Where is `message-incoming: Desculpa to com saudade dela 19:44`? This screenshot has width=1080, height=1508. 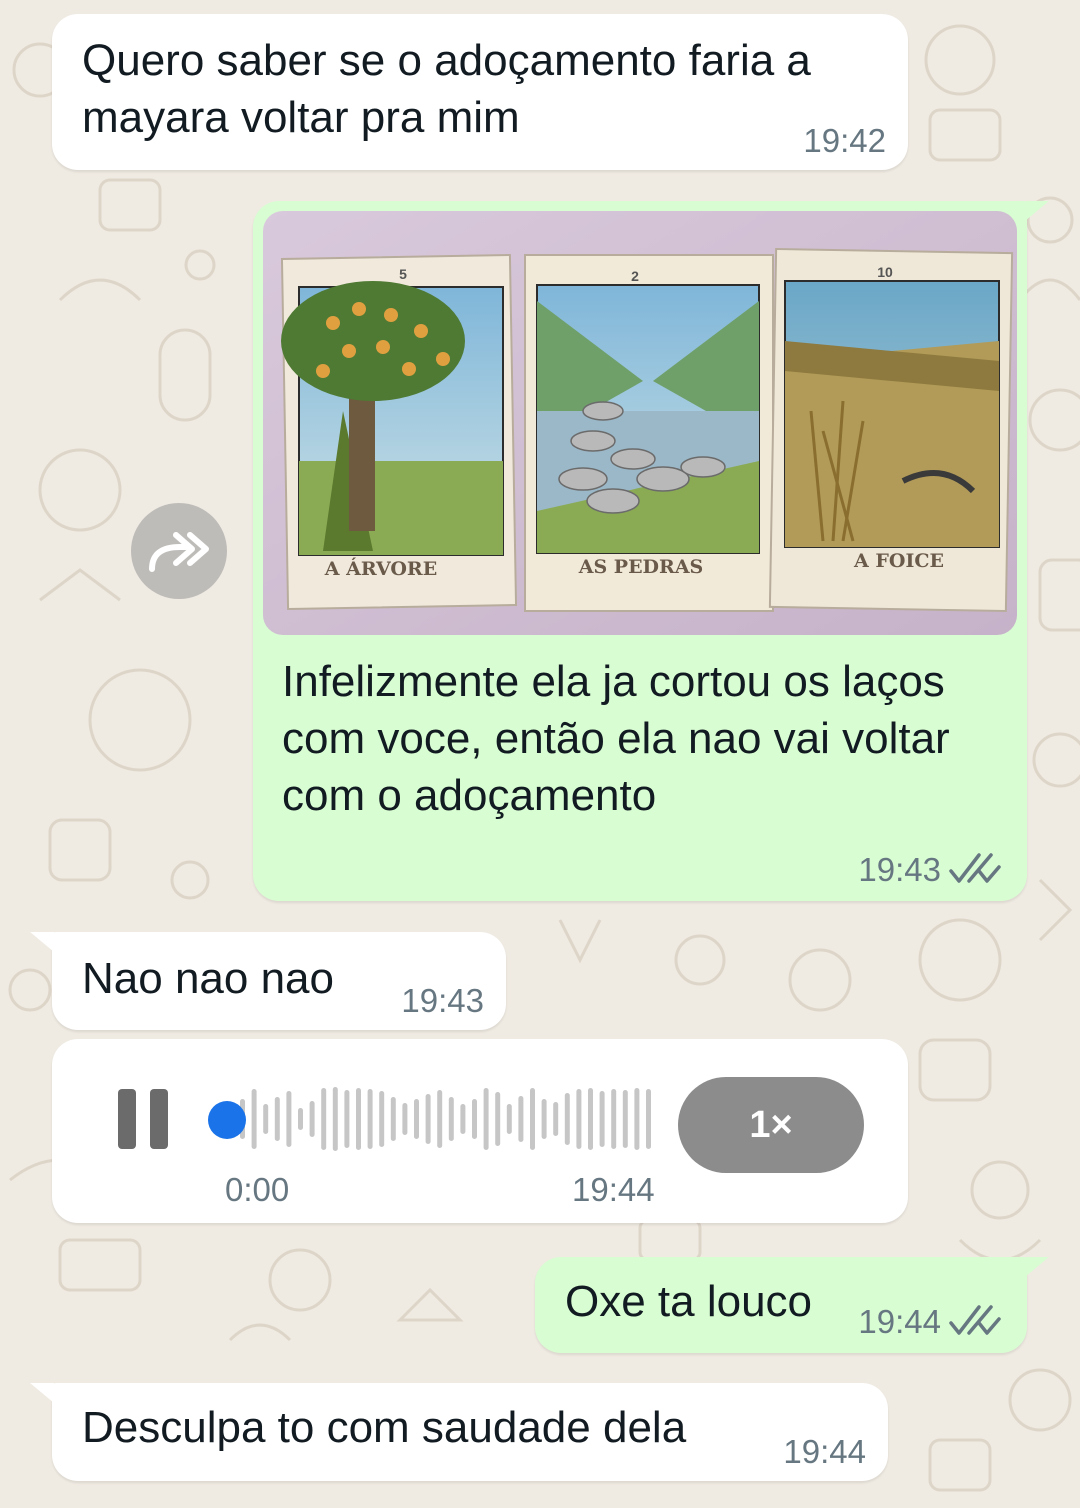 message-incoming: Desculpa to com saudade dela 19:44 is located at coordinates (459, 1432).